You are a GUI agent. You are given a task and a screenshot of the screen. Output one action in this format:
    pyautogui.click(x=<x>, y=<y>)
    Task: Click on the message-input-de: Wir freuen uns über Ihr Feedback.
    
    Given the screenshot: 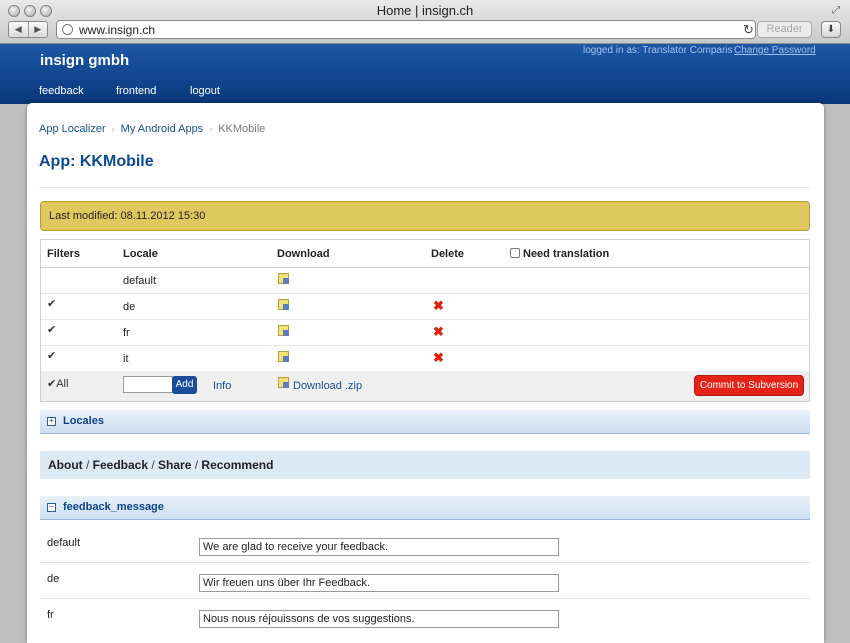 What is the action you would take?
    pyautogui.click(x=379, y=583)
    